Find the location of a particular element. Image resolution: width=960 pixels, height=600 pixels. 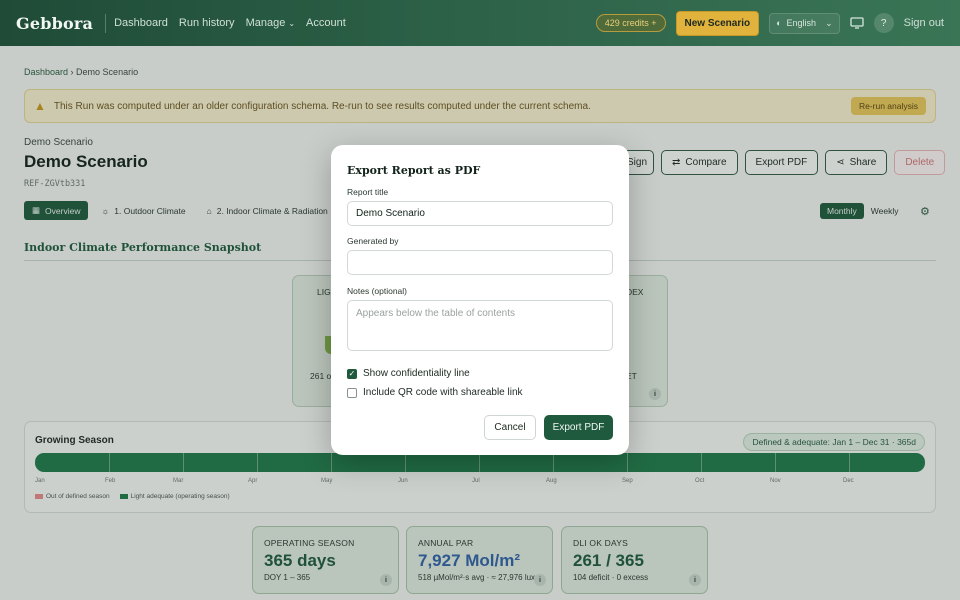

globe-icon: ◐ is located at coordinates (779, 23).